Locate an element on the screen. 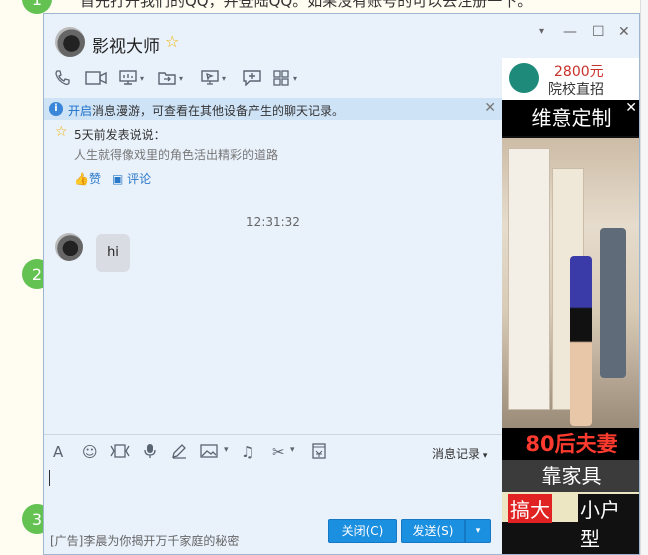 Image resolution: width=648 pixels, height=555 pixels. step-badge-1: 1 is located at coordinates (37, 7).